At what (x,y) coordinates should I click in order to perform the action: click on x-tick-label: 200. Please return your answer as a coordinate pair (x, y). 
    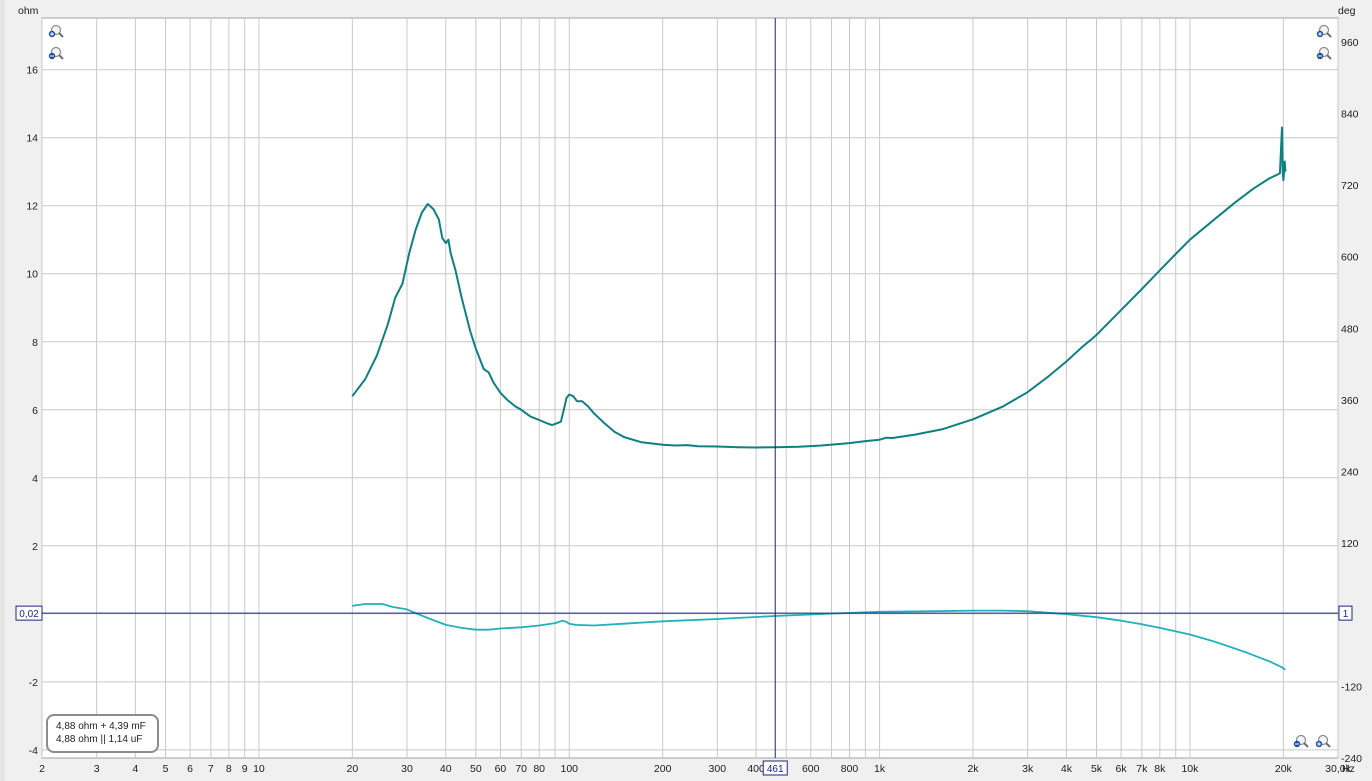
    Looking at the image, I should click on (663, 769).